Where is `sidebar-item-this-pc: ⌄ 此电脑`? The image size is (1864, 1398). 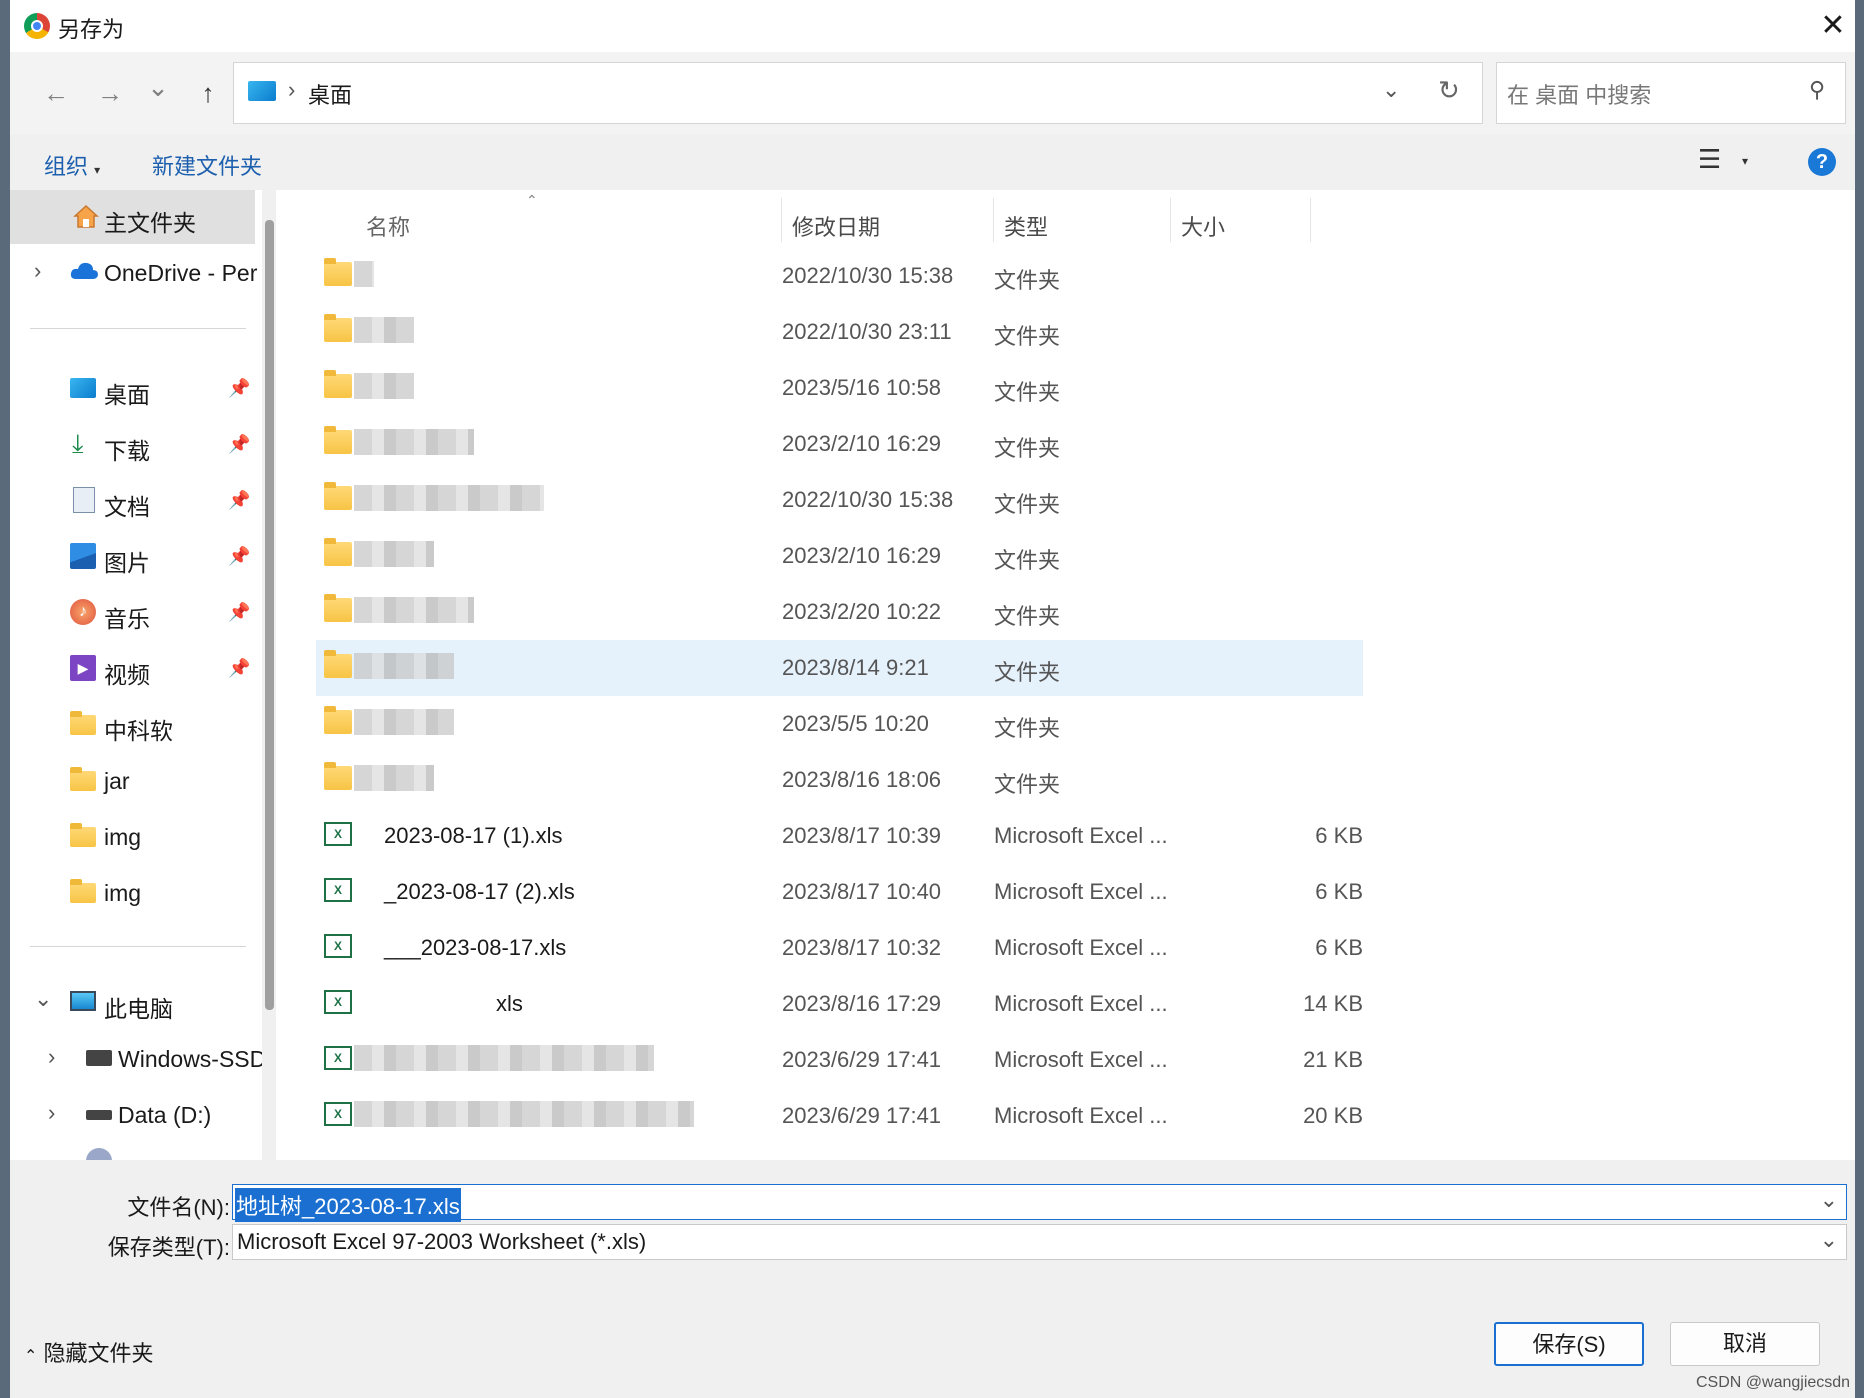
sidebar-item-this-pc: ⌄ 此电脑 is located at coordinates (135, 1003).